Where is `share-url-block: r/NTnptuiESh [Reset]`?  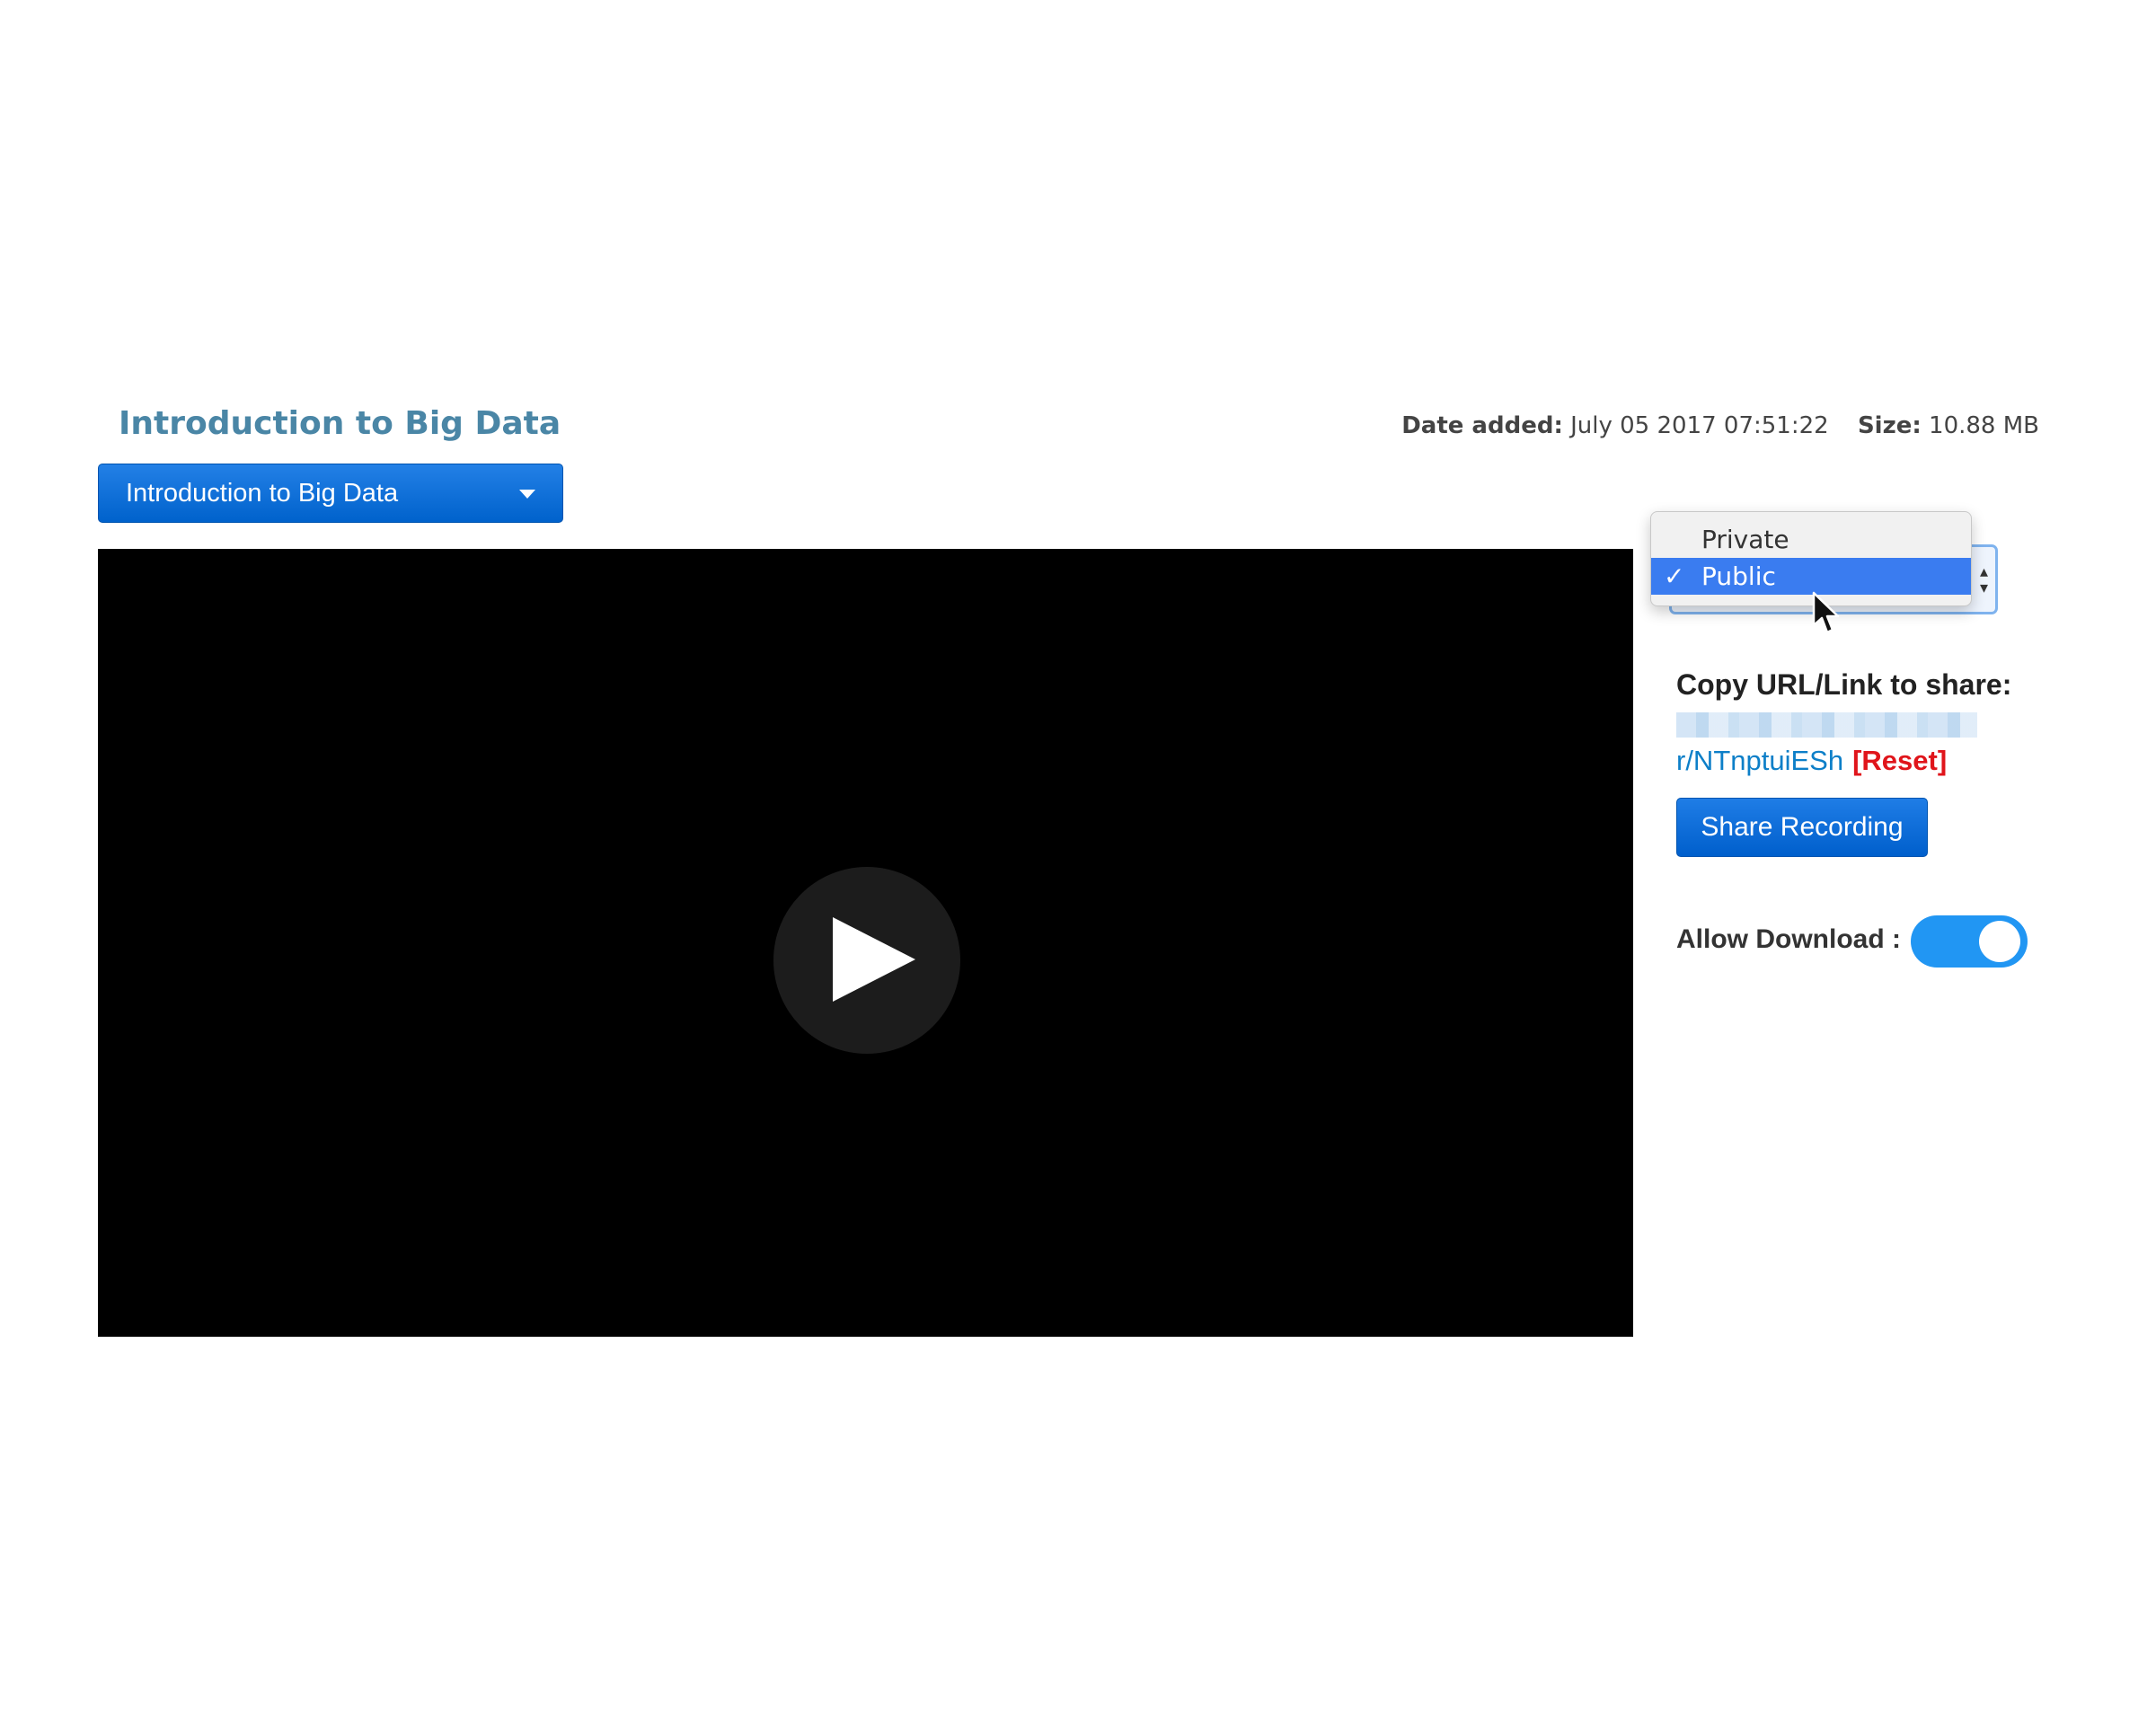 share-url-block: r/NTnptuiESh [Reset] is located at coordinates (1883, 742).